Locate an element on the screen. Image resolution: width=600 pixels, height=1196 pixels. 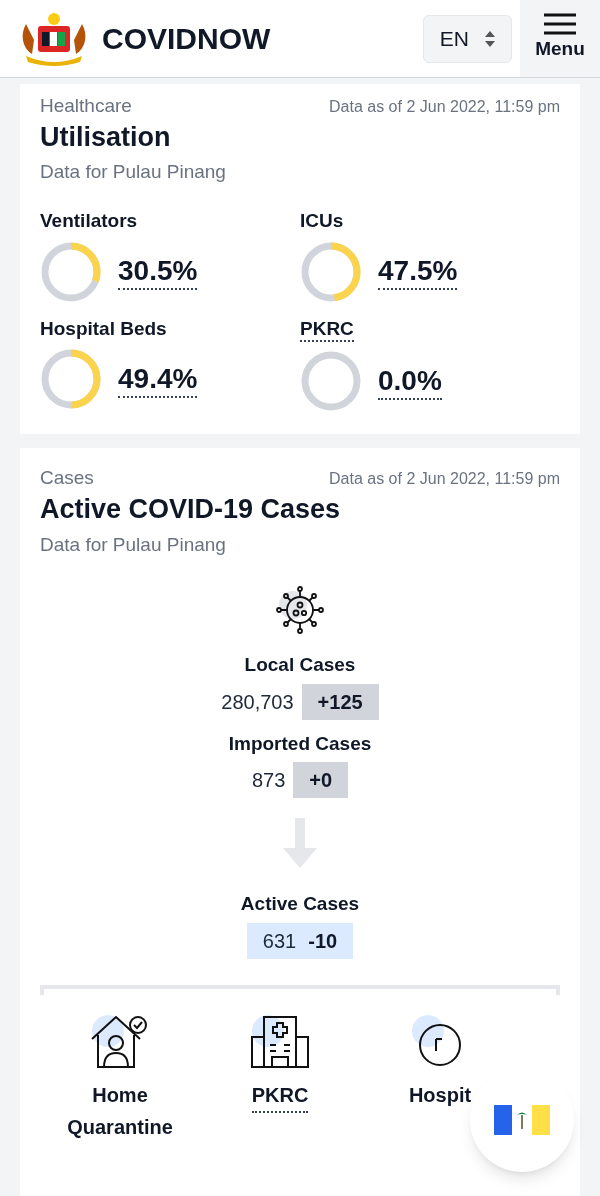
facility-label: PKRC is located at coordinates (280, 1095).